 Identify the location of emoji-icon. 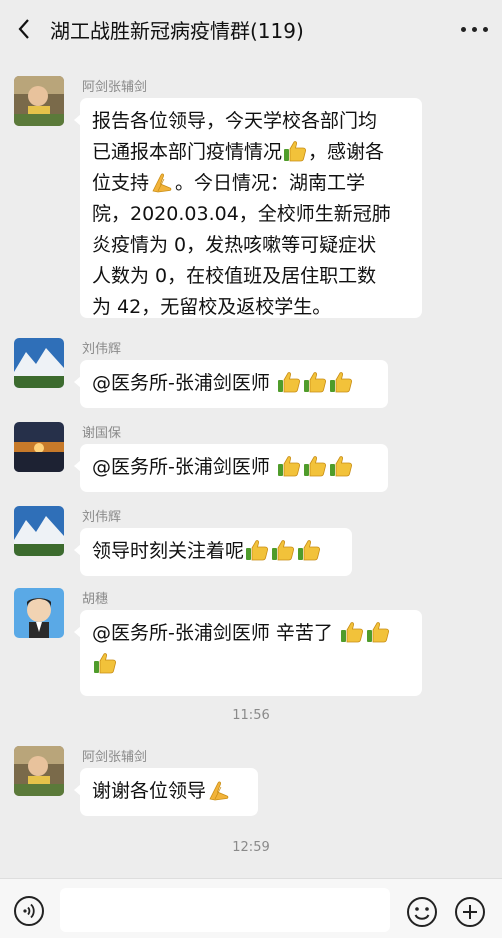
(422, 912).